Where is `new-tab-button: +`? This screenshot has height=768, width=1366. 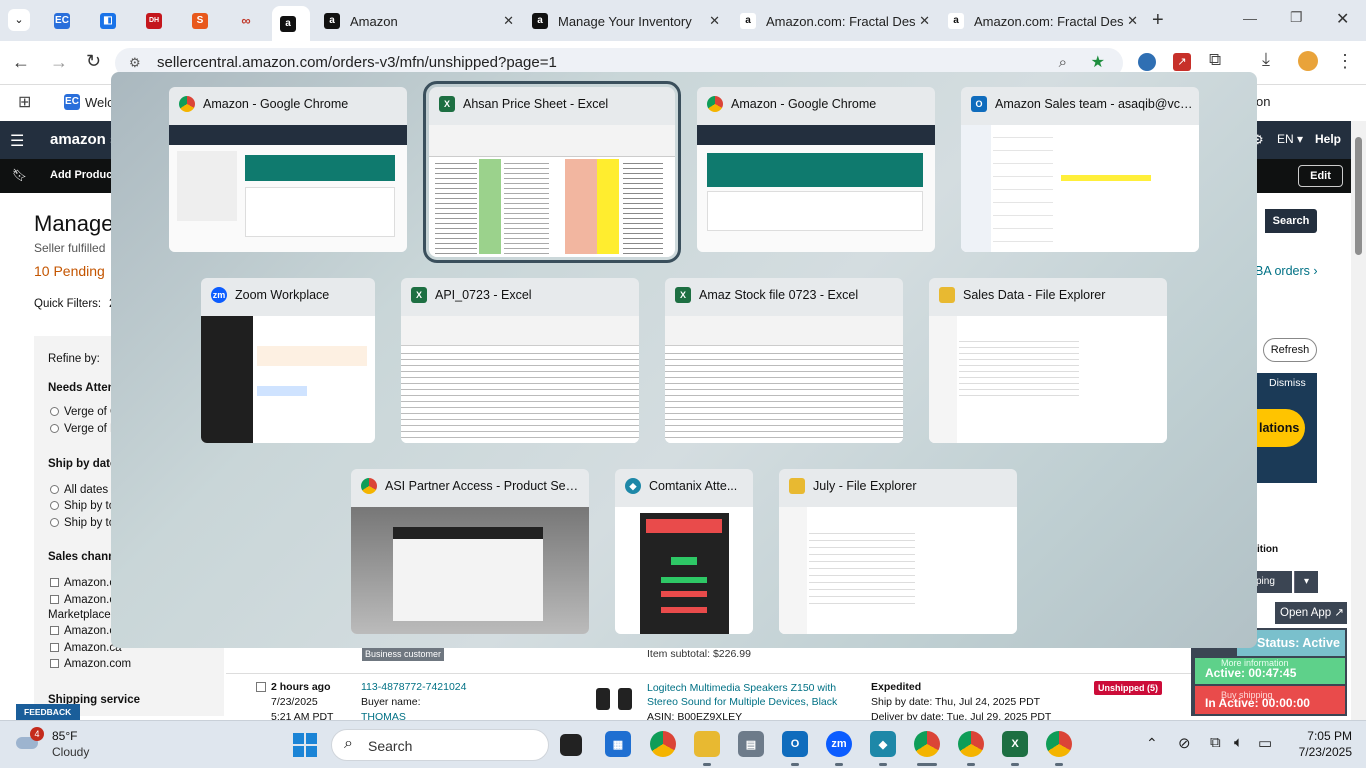 new-tab-button: + is located at coordinates (1158, 20).